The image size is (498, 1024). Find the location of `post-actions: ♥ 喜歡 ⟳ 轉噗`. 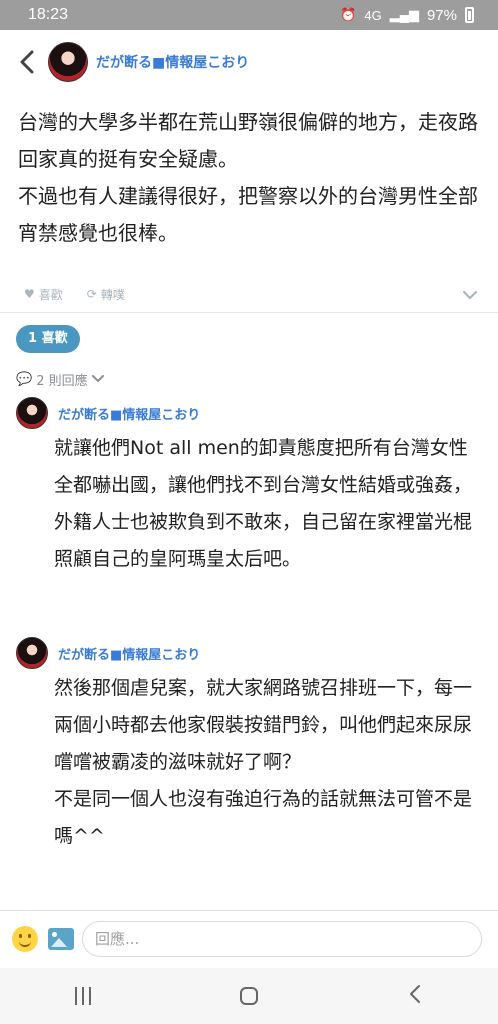

post-actions: ♥ 喜歡 ⟳ 轉噗 is located at coordinates (251, 294).